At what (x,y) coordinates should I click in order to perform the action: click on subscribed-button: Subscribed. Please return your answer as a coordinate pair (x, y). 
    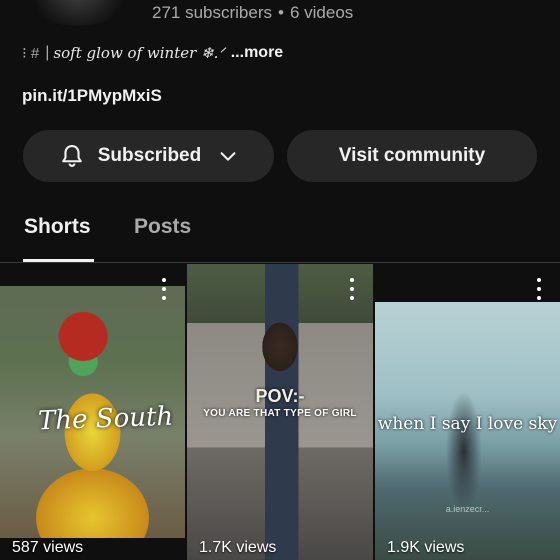
    Looking at the image, I should click on (148, 156).